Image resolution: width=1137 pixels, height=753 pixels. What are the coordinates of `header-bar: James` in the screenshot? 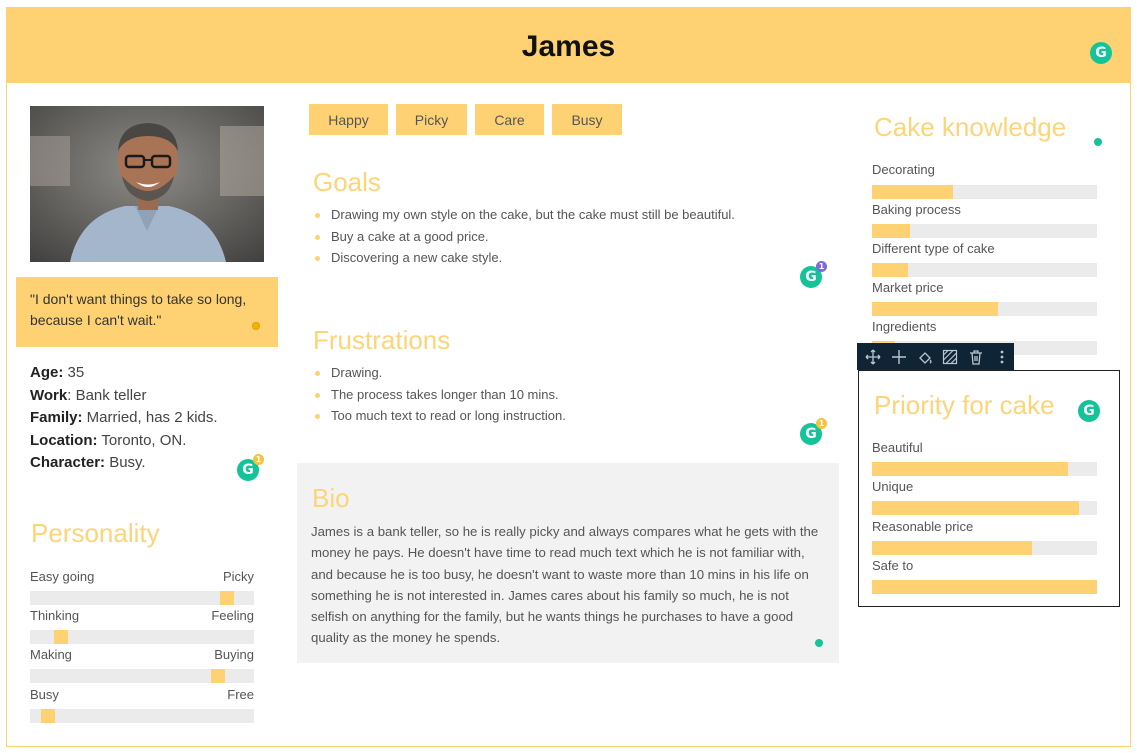 It's located at (568, 45).